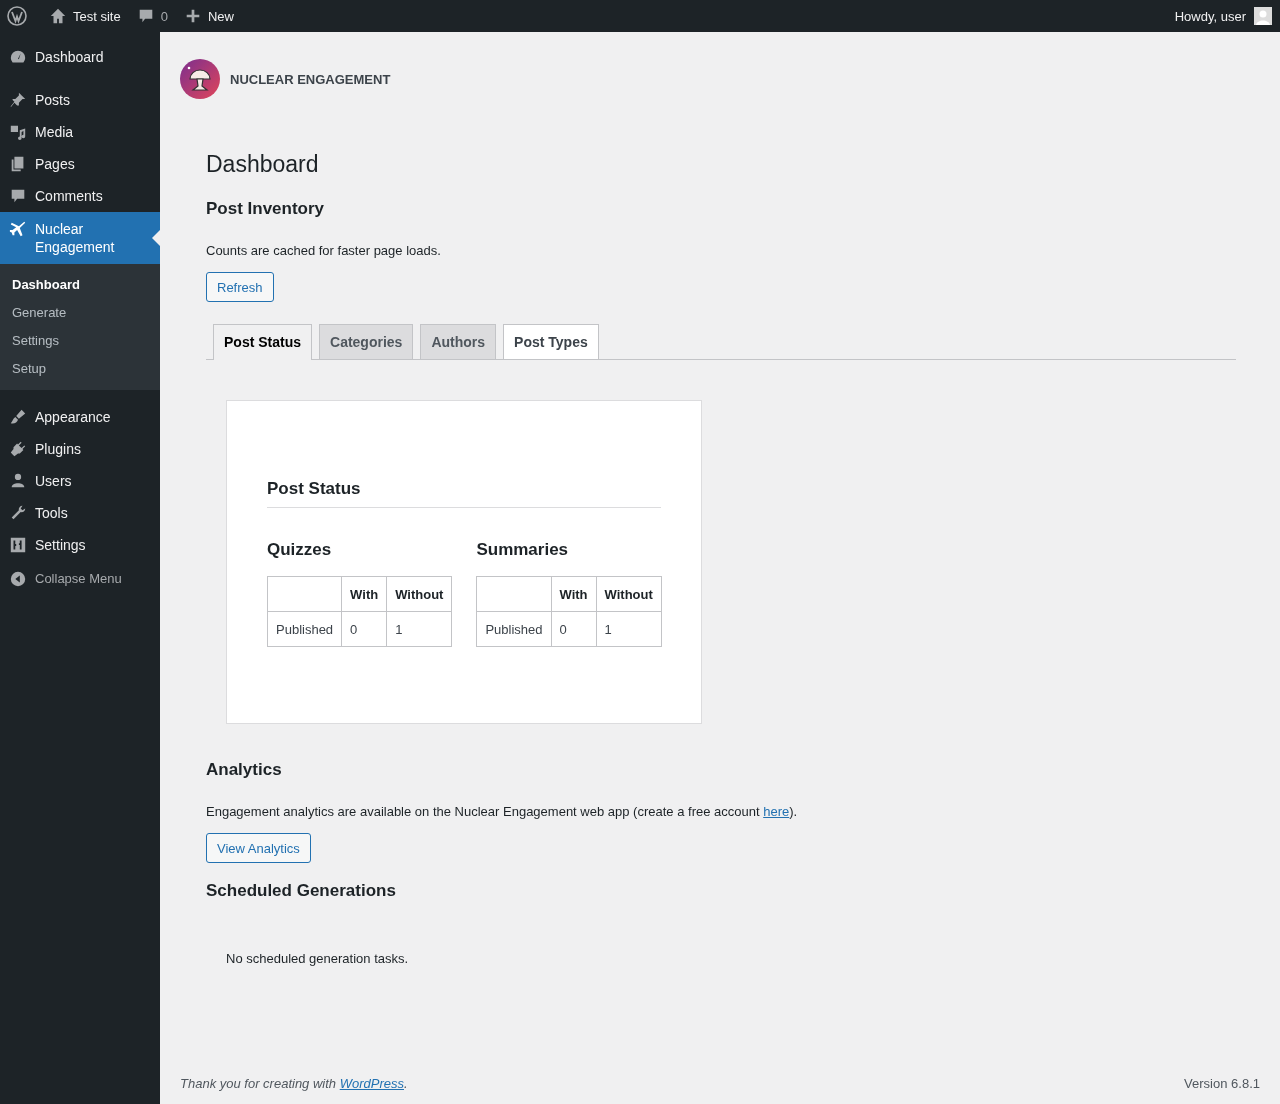 The height and width of the screenshot is (1104, 1280). What do you see at coordinates (80, 579) in the screenshot?
I see `collapse-menu-button: Collapse Menu` at bounding box center [80, 579].